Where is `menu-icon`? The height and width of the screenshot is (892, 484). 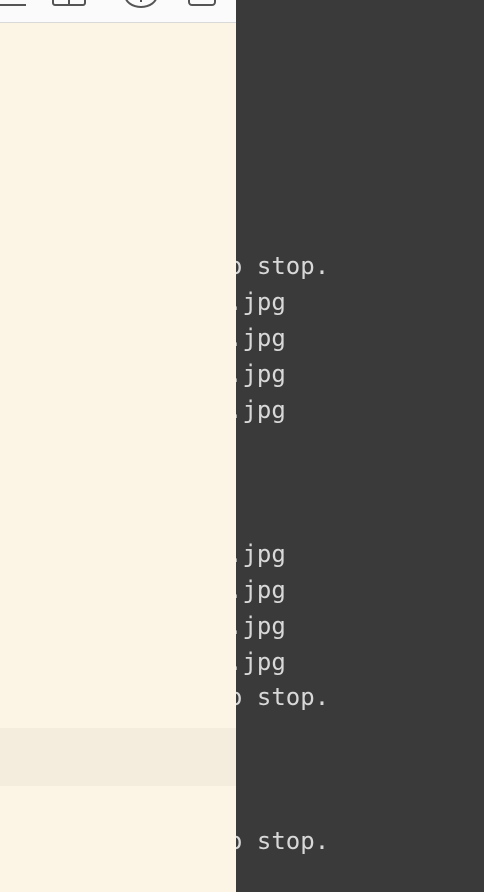
menu-icon is located at coordinates (13, 3).